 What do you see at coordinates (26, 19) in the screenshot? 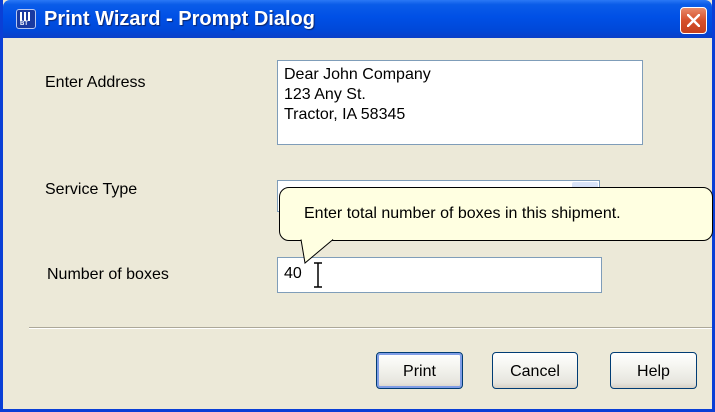
I see `bartender-app-icon: BT` at bounding box center [26, 19].